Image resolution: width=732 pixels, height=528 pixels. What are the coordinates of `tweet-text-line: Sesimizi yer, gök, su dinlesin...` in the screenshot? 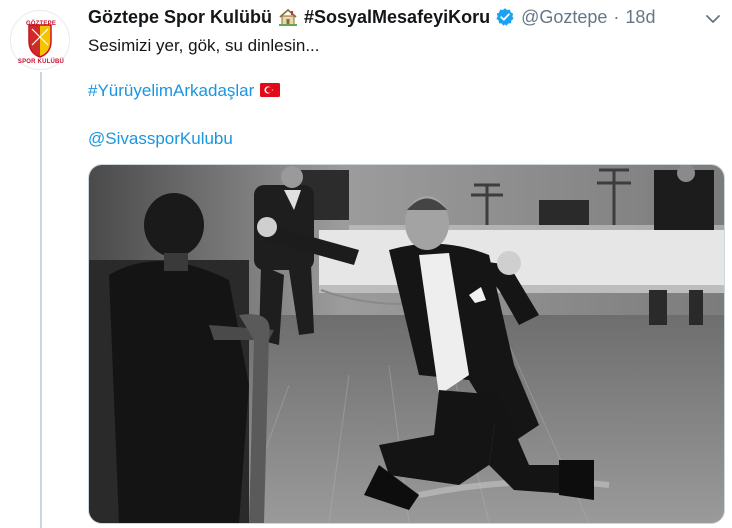 It's located at (204, 45).